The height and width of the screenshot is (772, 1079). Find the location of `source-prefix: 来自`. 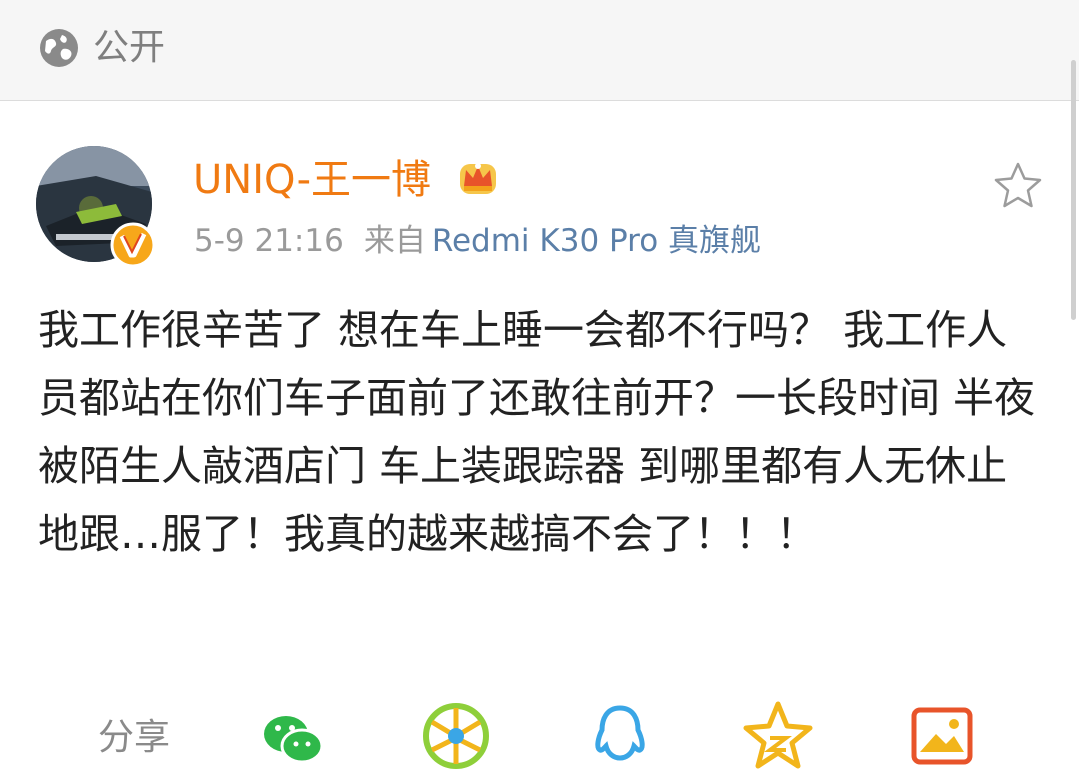

source-prefix: 来自 is located at coordinates (394, 241).